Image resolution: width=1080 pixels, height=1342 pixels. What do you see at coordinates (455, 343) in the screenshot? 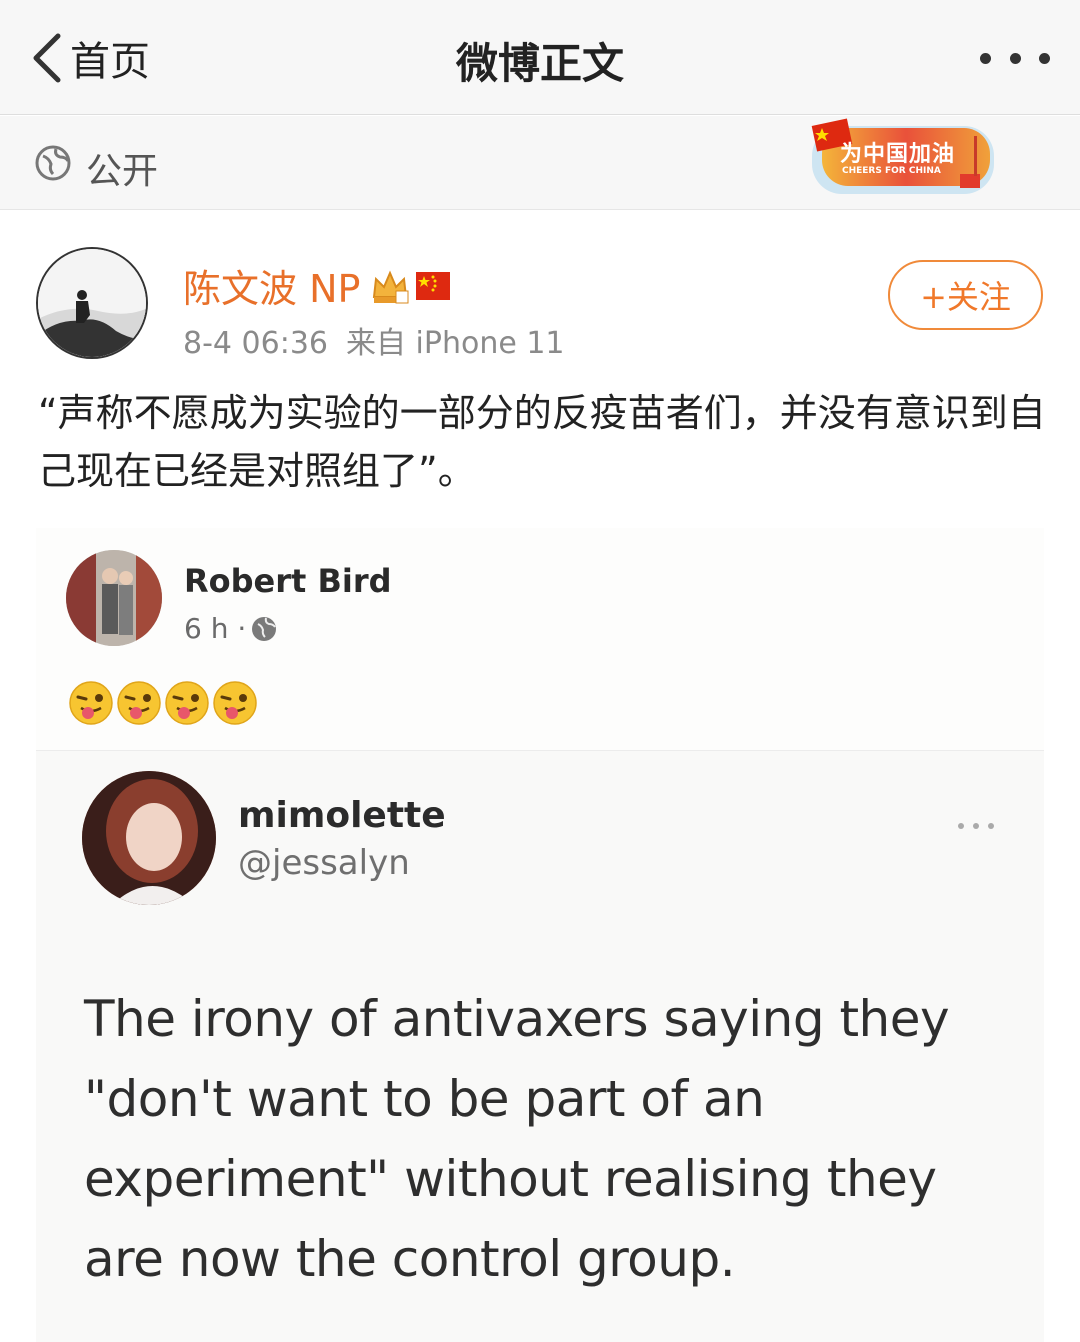
I see `post-source: 来自 iPhone 11` at bounding box center [455, 343].